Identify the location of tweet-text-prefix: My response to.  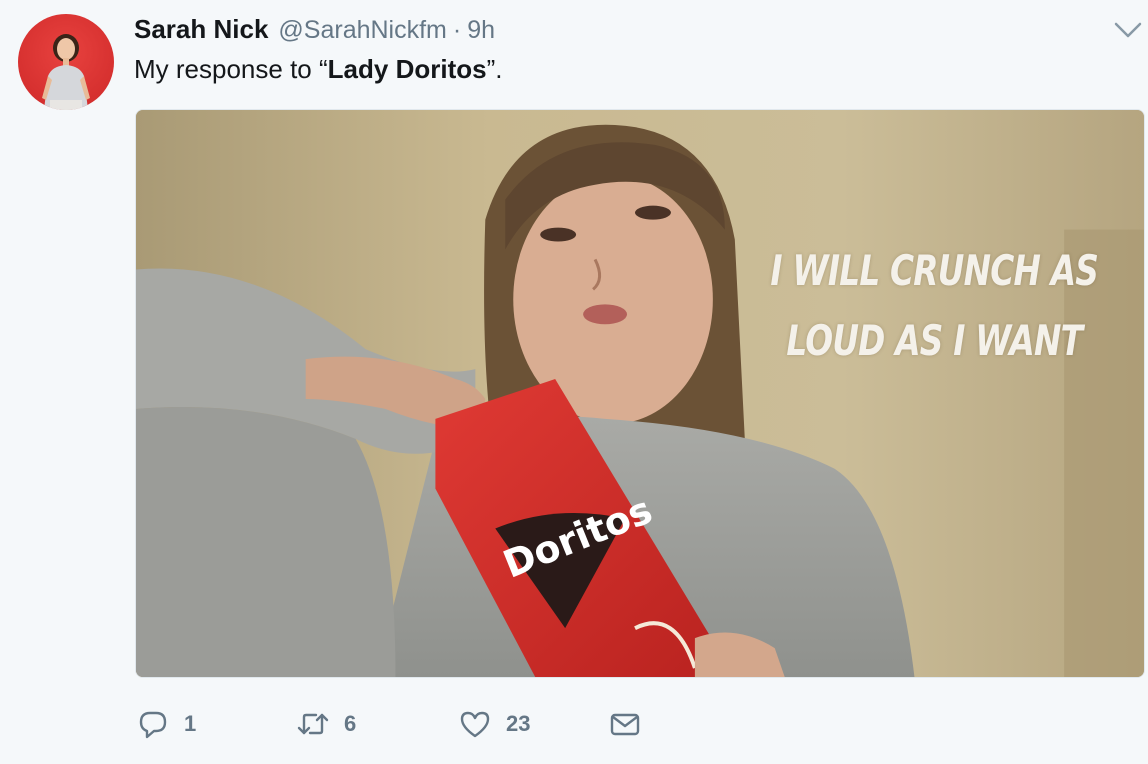
(226, 69).